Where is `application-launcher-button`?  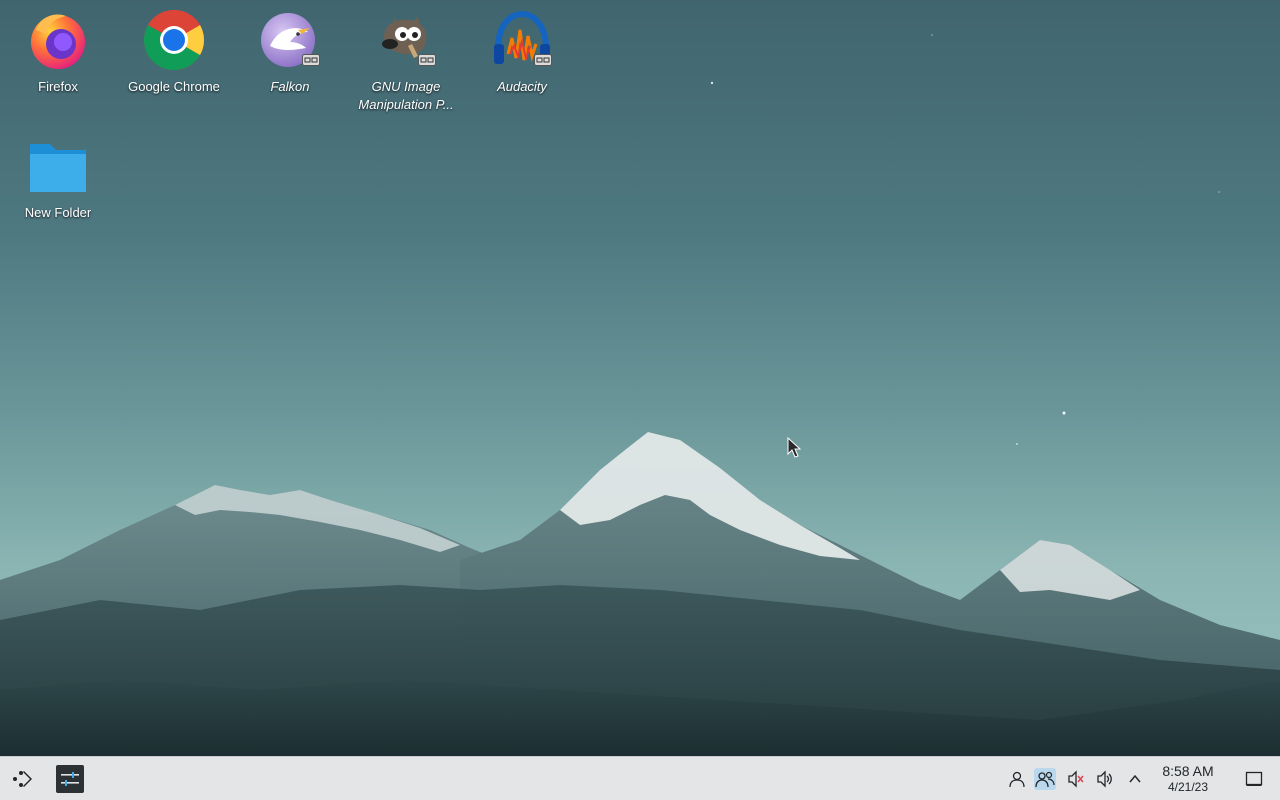 application-launcher-button is located at coordinates (22, 779).